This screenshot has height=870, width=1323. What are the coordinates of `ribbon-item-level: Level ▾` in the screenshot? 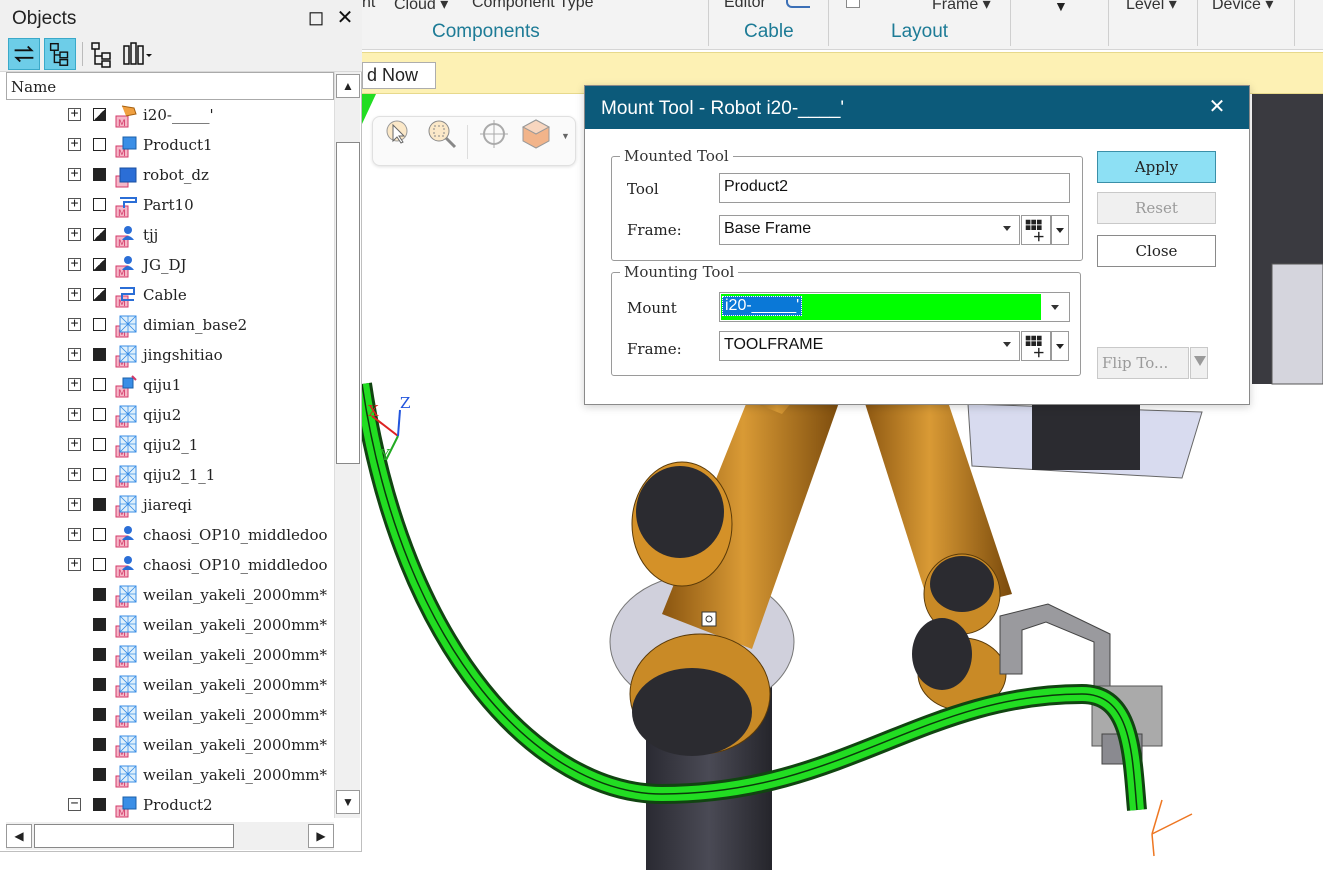 It's located at (1151, 7).